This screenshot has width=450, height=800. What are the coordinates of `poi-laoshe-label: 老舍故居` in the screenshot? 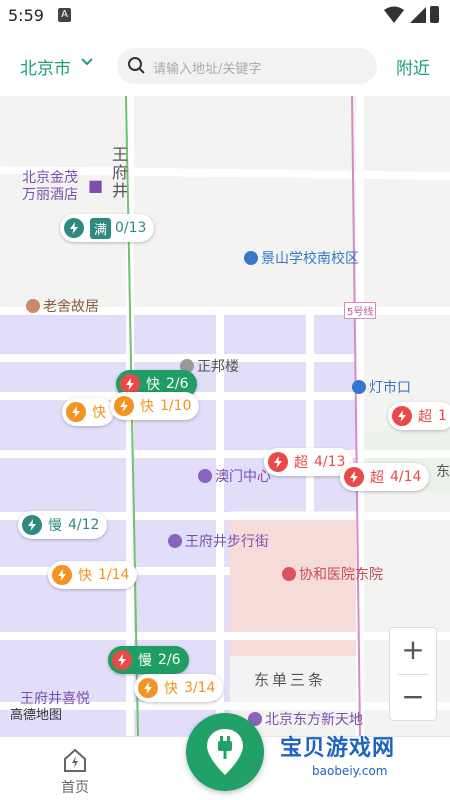 It's located at (71, 307).